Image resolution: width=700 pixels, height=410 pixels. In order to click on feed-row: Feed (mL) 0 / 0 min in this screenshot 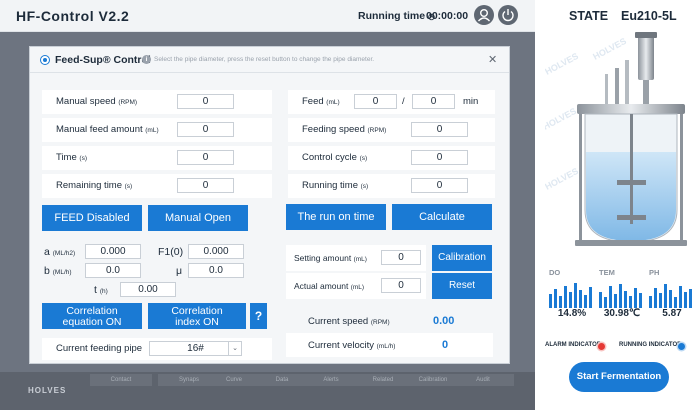, I will do `click(391, 102)`.